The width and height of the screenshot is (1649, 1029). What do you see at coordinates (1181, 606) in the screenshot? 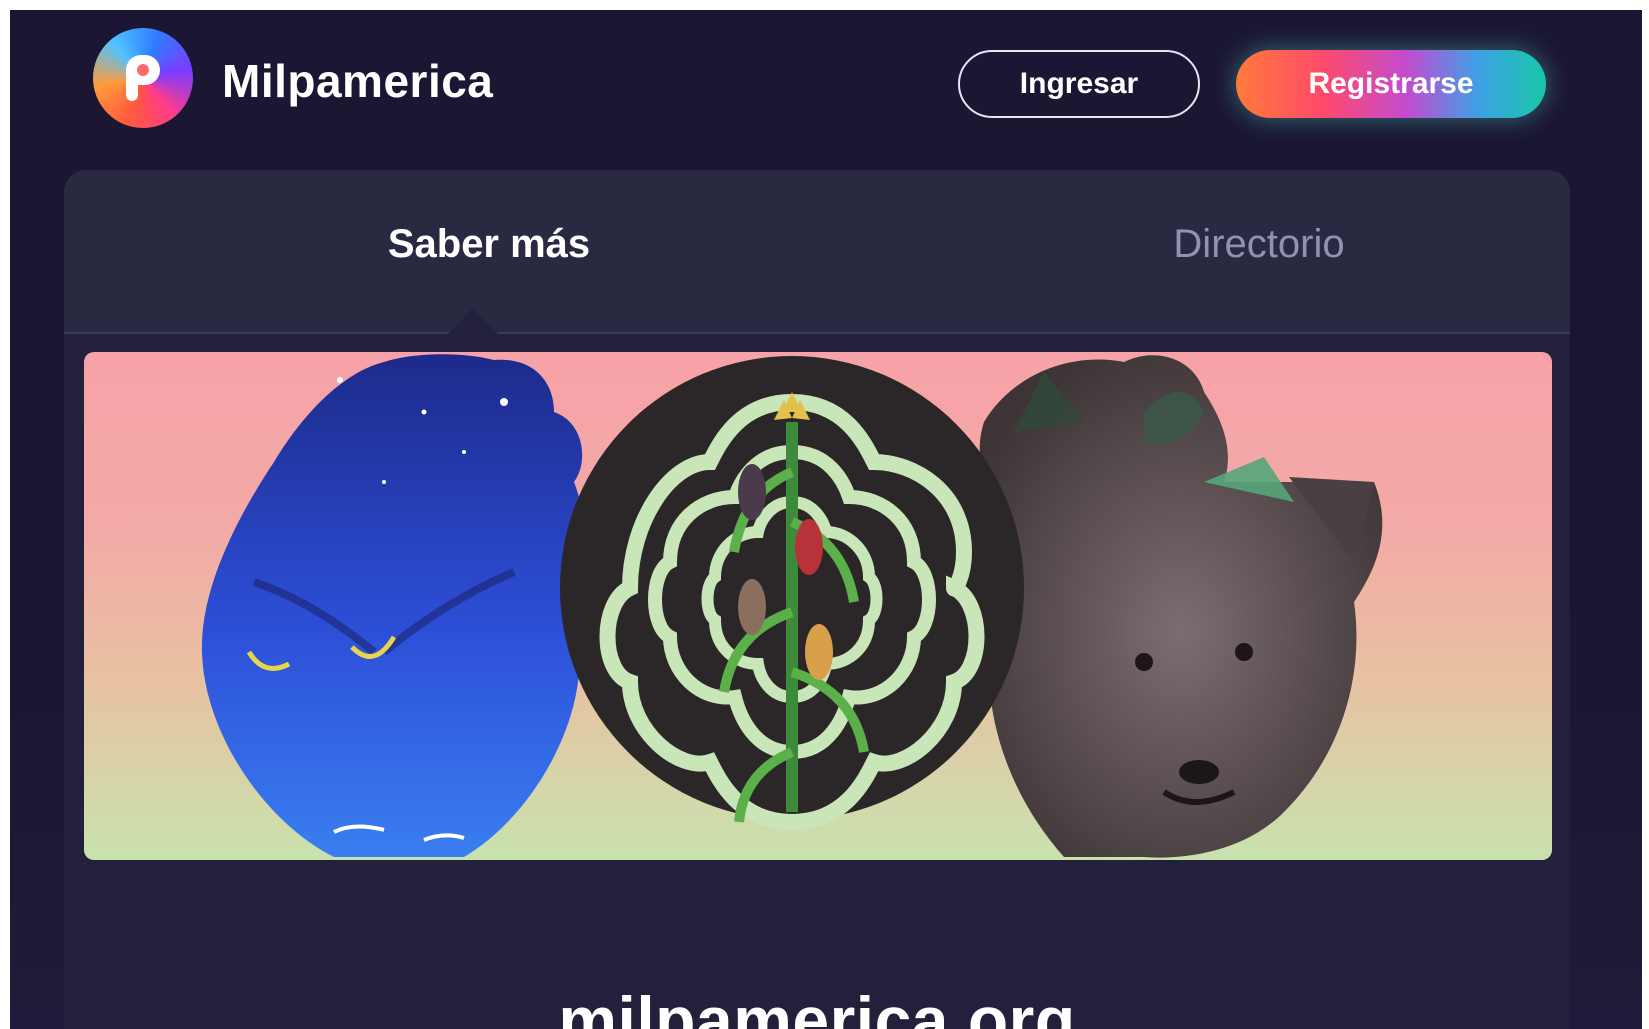
I see `wolf-heart-illustration` at bounding box center [1181, 606].